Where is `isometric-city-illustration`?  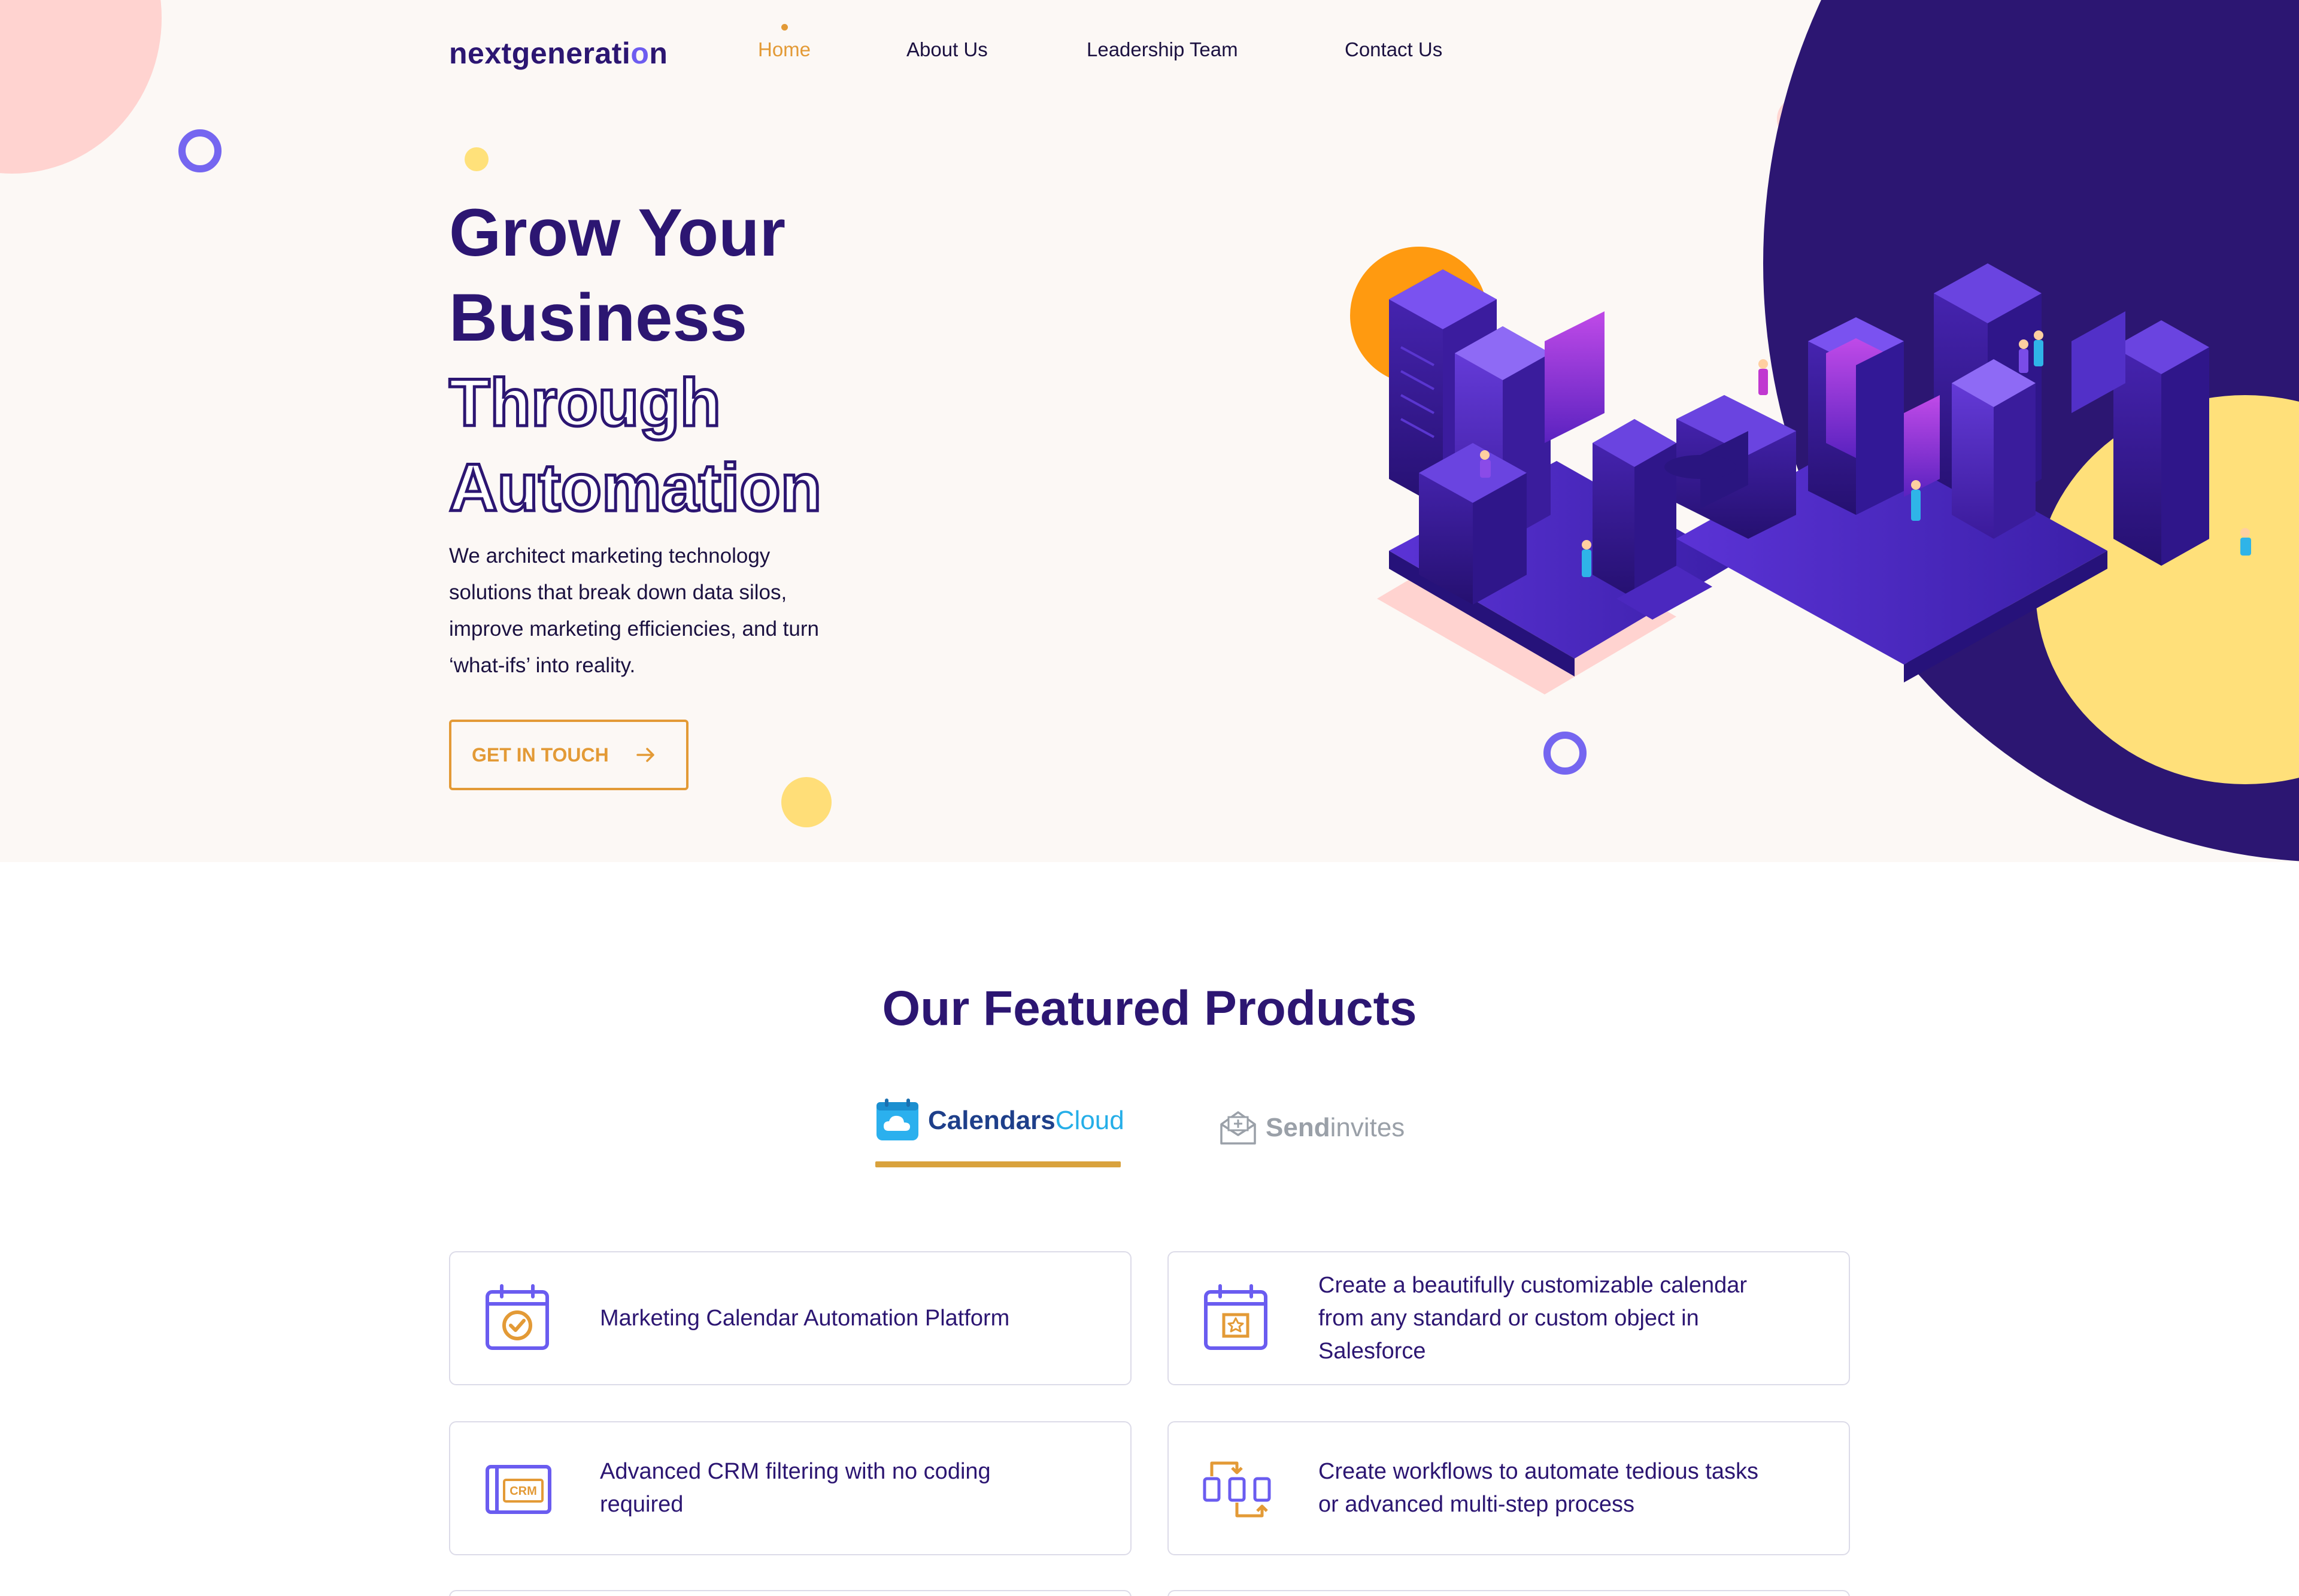
isometric-city-illustration is located at coordinates (1814, 478).